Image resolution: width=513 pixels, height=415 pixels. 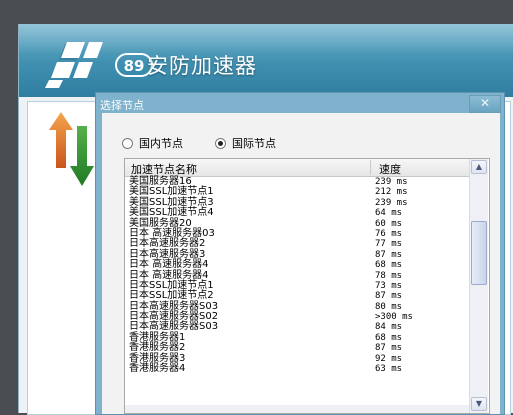 What do you see at coordinates (71, 149) in the screenshot?
I see `upload-download-arrows-icon` at bounding box center [71, 149].